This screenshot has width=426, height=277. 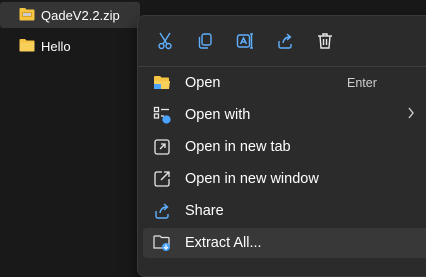 What do you see at coordinates (282, 66) in the screenshot?
I see `toolbar-divider` at bounding box center [282, 66].